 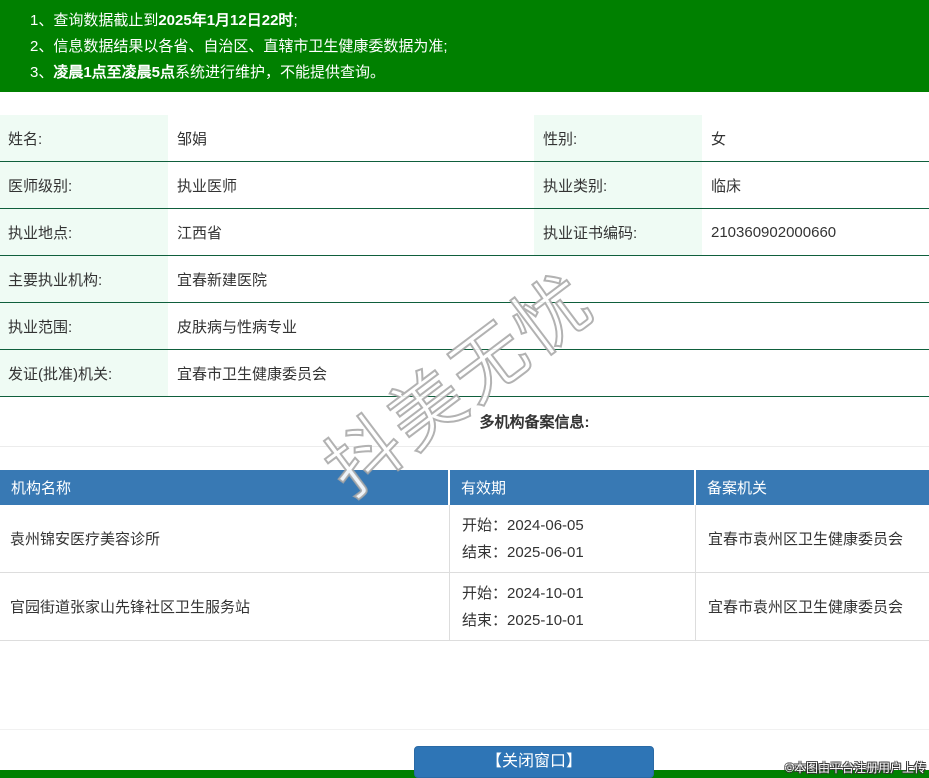 I want to click on field-value-practice-category: 临床, so click(x=726, y=186).